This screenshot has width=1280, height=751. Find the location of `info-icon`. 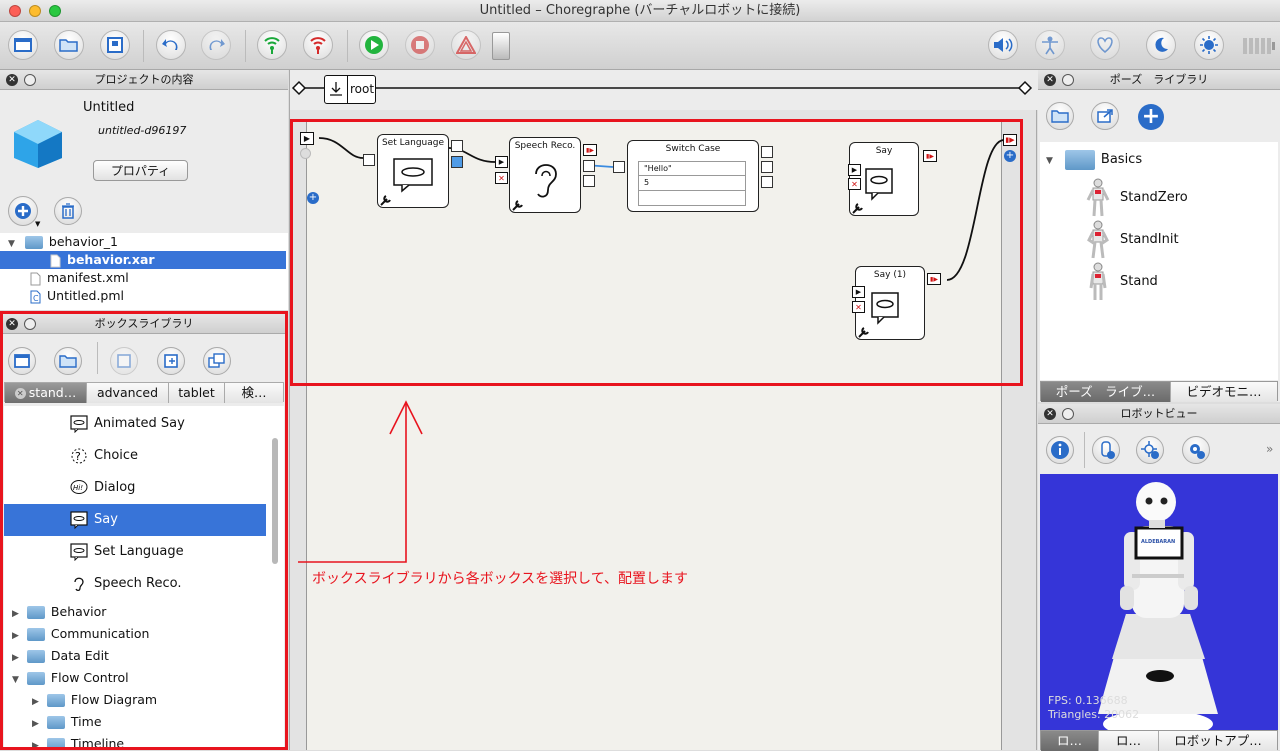

info-icon is located at coordinates (1060, 450).